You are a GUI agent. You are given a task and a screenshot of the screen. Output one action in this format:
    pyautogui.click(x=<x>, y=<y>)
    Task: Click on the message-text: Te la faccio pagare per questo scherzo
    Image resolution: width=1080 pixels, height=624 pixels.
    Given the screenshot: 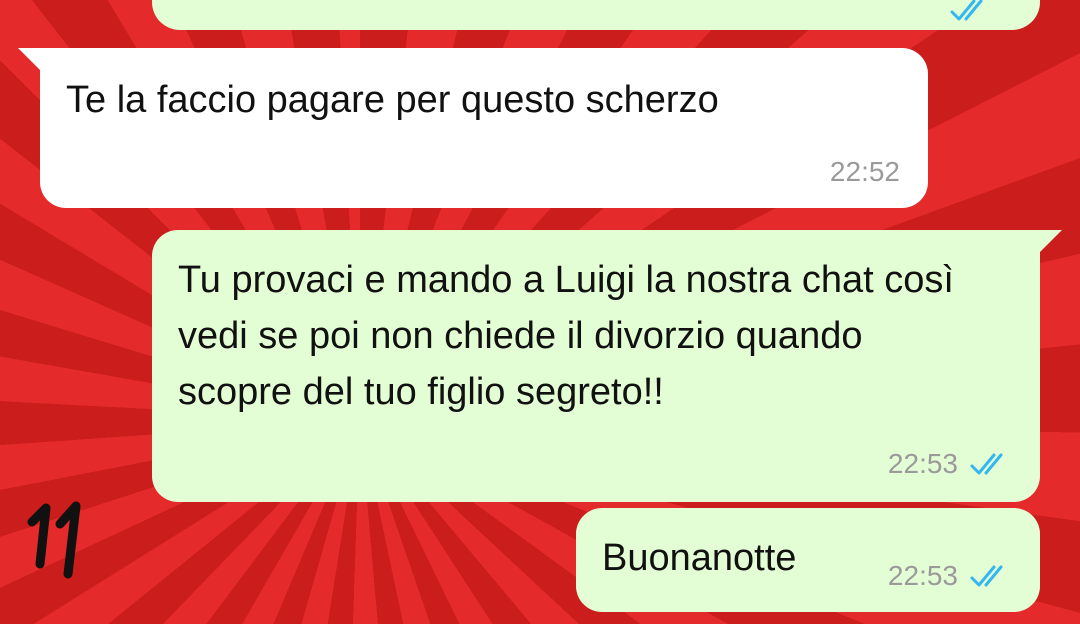 What is the action you would take?
    pyautogui.click(x=392, y=100)
    